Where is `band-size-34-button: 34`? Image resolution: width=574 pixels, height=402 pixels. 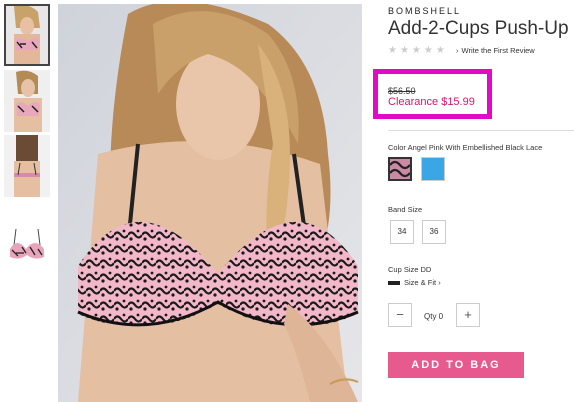 band-size-34-button: 34 is located at coordinates (402, 232).